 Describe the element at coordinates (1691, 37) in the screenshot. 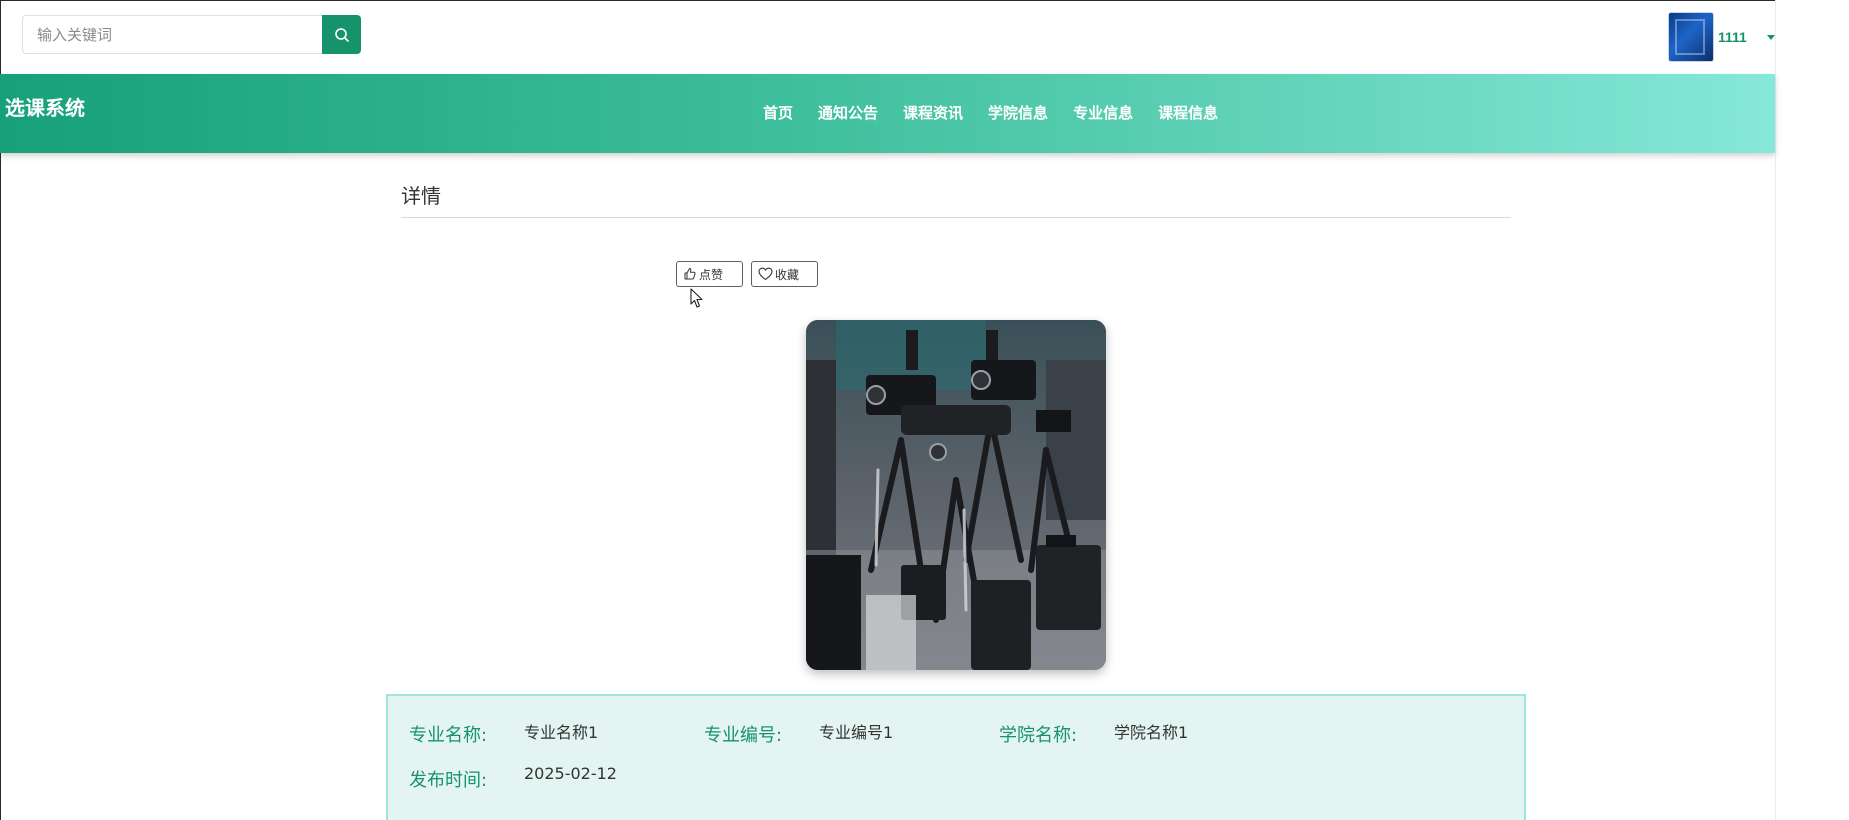

I see `avatar` at that location.